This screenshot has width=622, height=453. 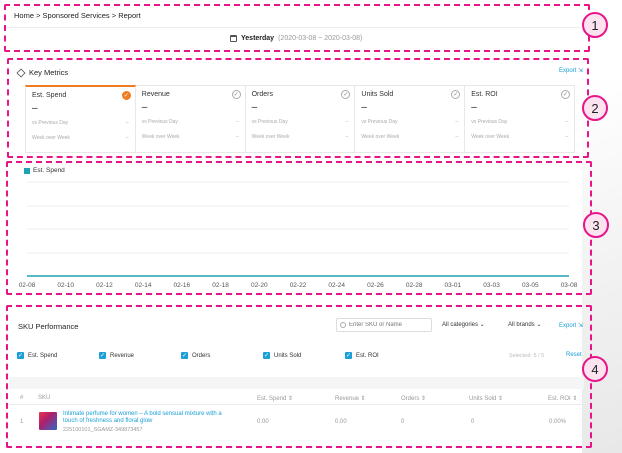 What do you see at coordinates (595, 369) in the screenshot?
I see `annotation-badge-4: 4` at bounding box center [595, 369].